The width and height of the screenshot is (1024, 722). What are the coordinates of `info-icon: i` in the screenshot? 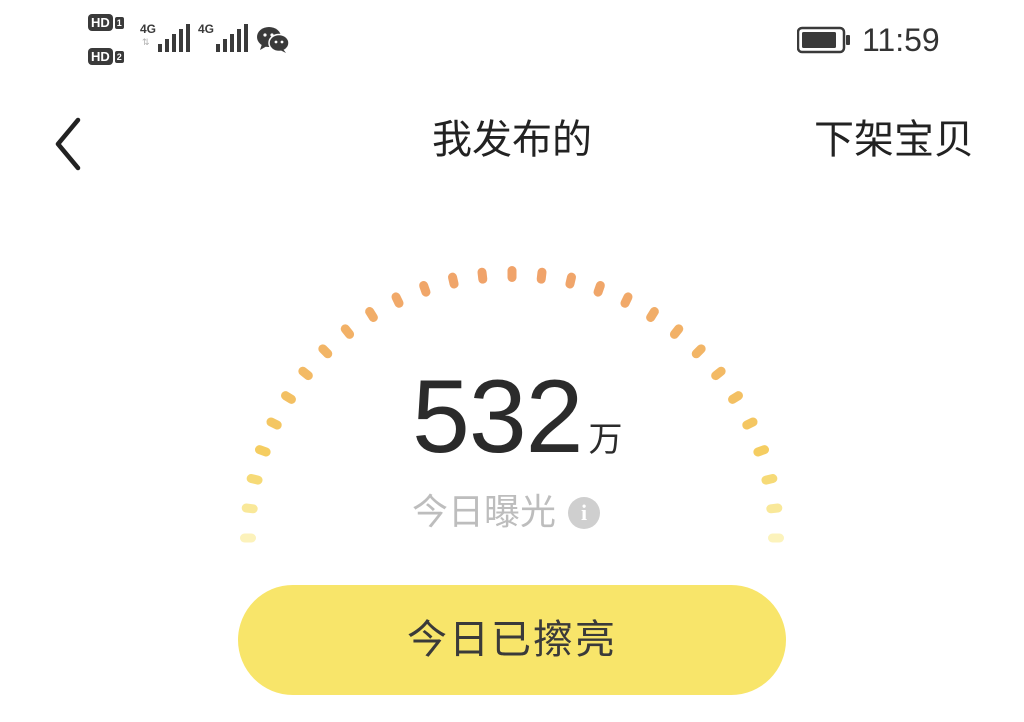 It's located at (584, 513).